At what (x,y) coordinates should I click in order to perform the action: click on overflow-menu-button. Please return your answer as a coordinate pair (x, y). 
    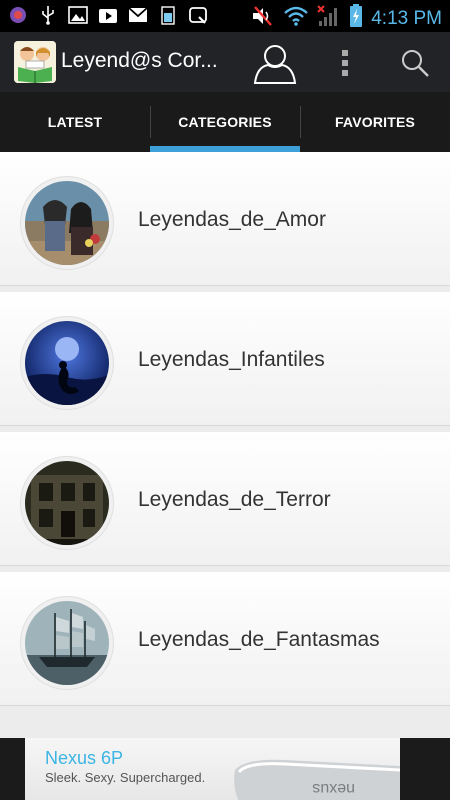
    Looking at the image, I should click on (345, 63).